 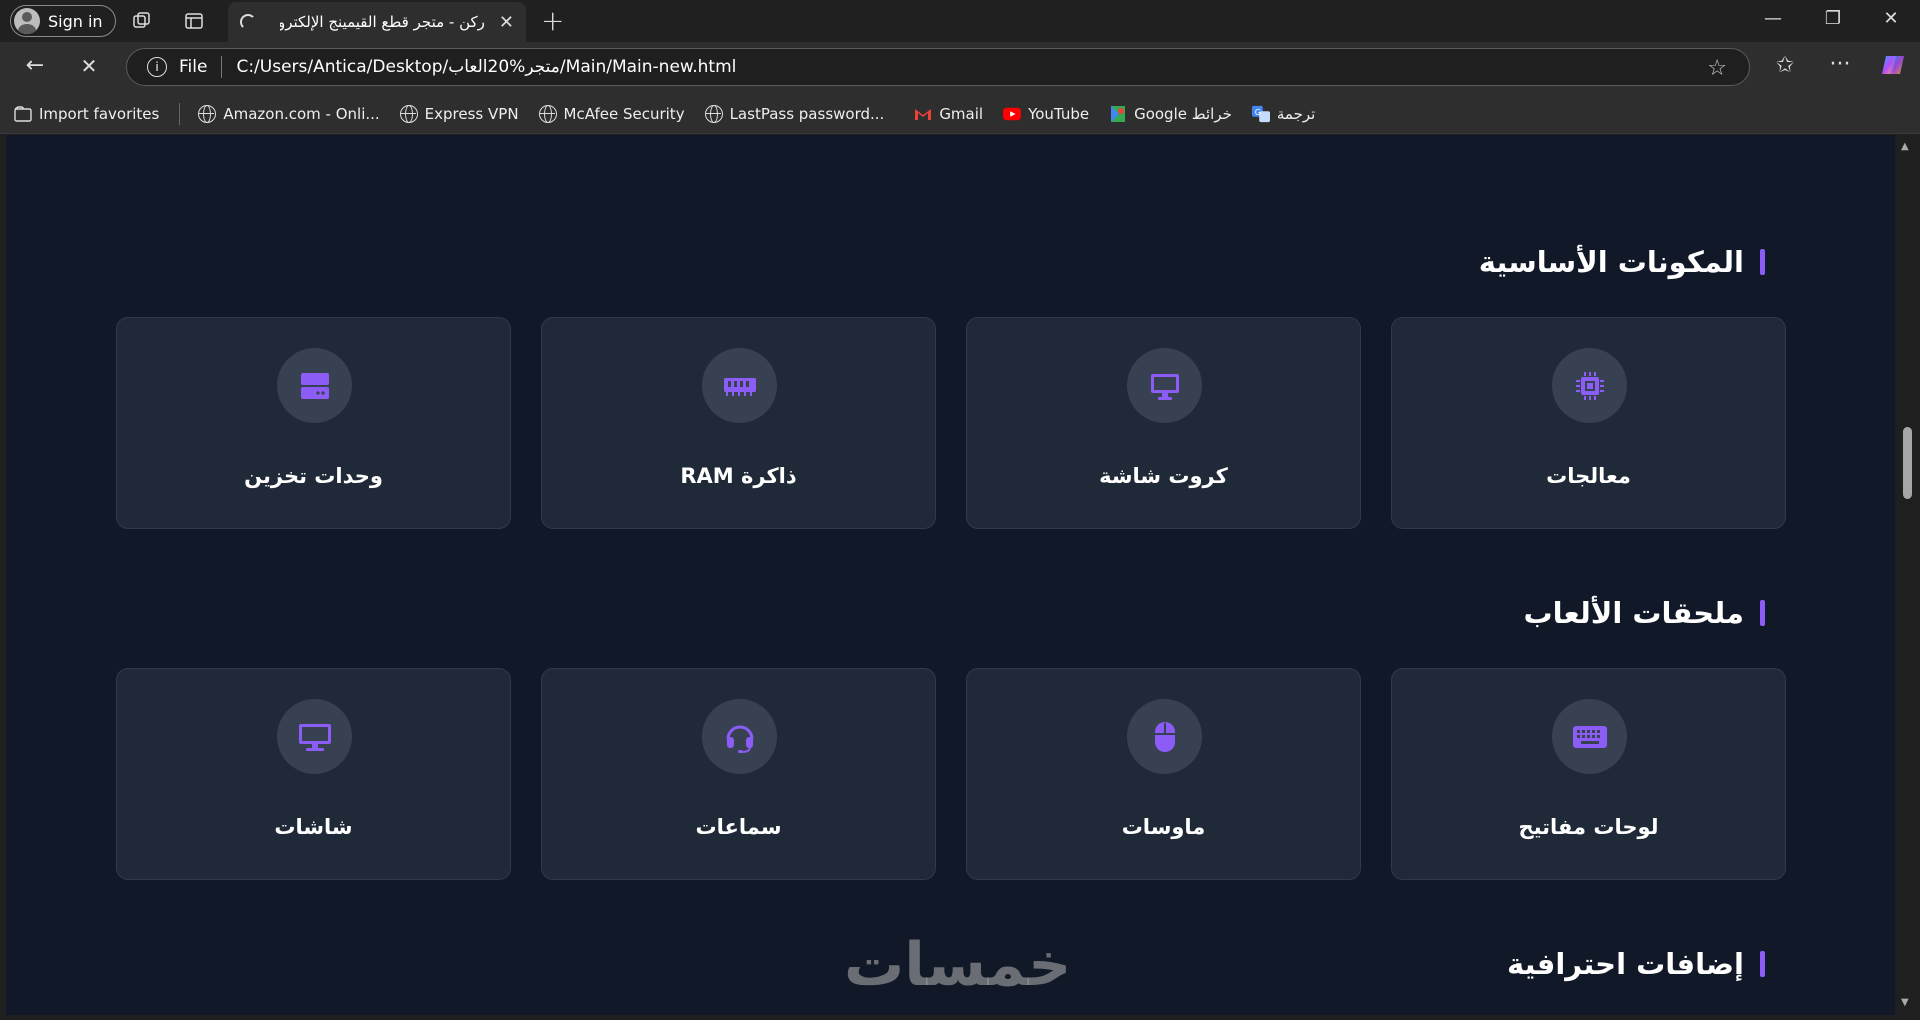 What do you see at coordinates (23, 114) in the screenshot?
I see `import-icon` at bounding box center [23, 114].